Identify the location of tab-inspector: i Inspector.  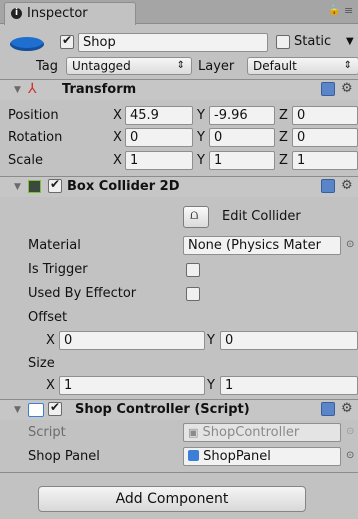
(70, 13).